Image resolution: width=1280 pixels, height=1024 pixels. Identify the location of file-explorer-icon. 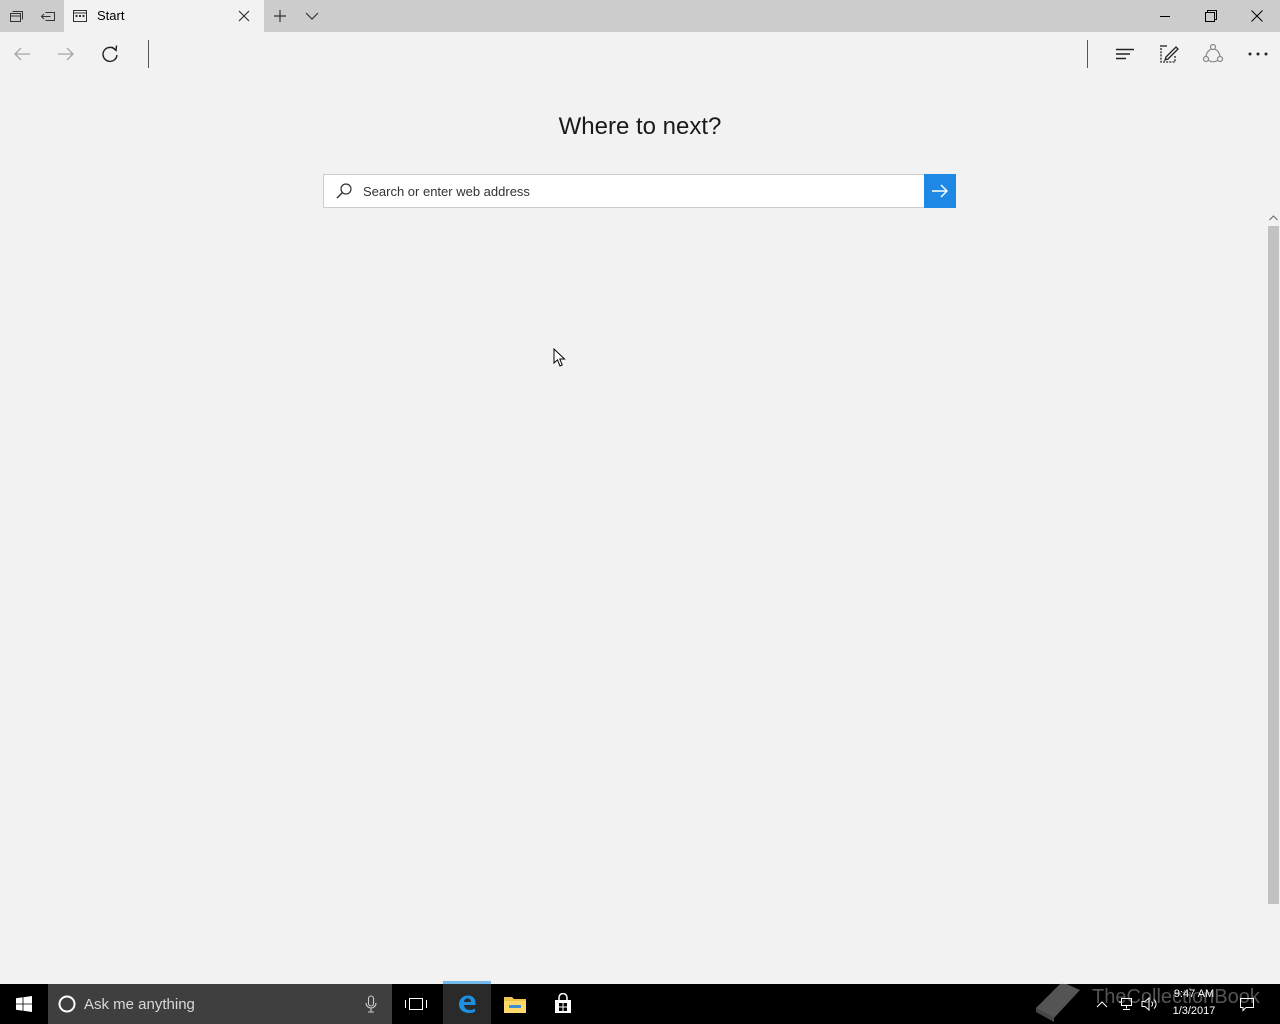
(515, 1005).